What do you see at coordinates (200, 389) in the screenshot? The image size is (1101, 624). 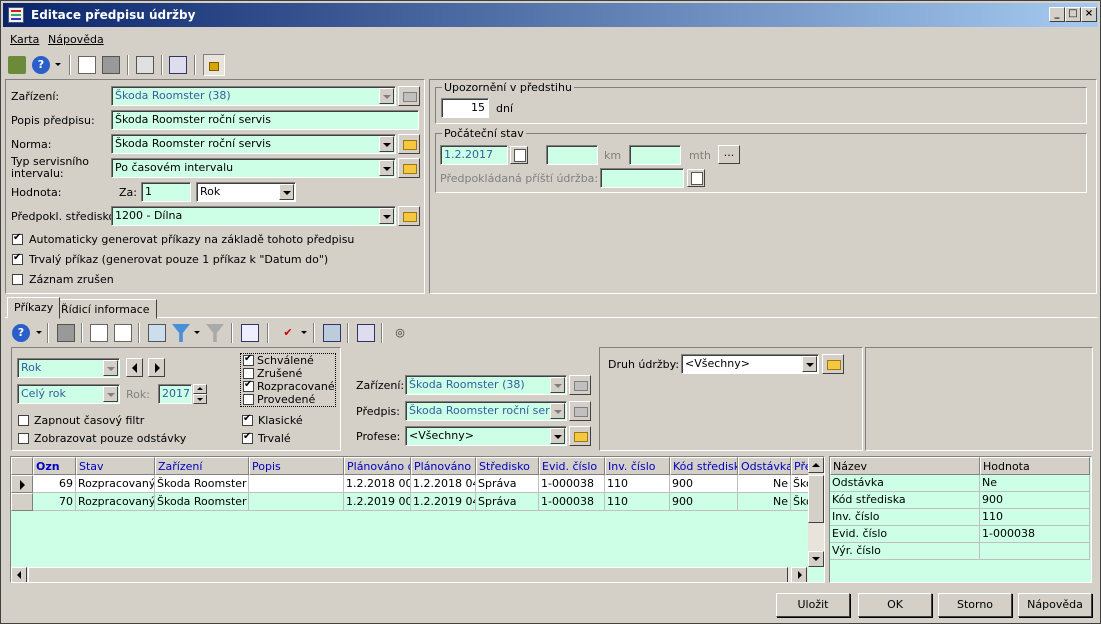 I see `rok-up-button` at bounding box center [200, 389].